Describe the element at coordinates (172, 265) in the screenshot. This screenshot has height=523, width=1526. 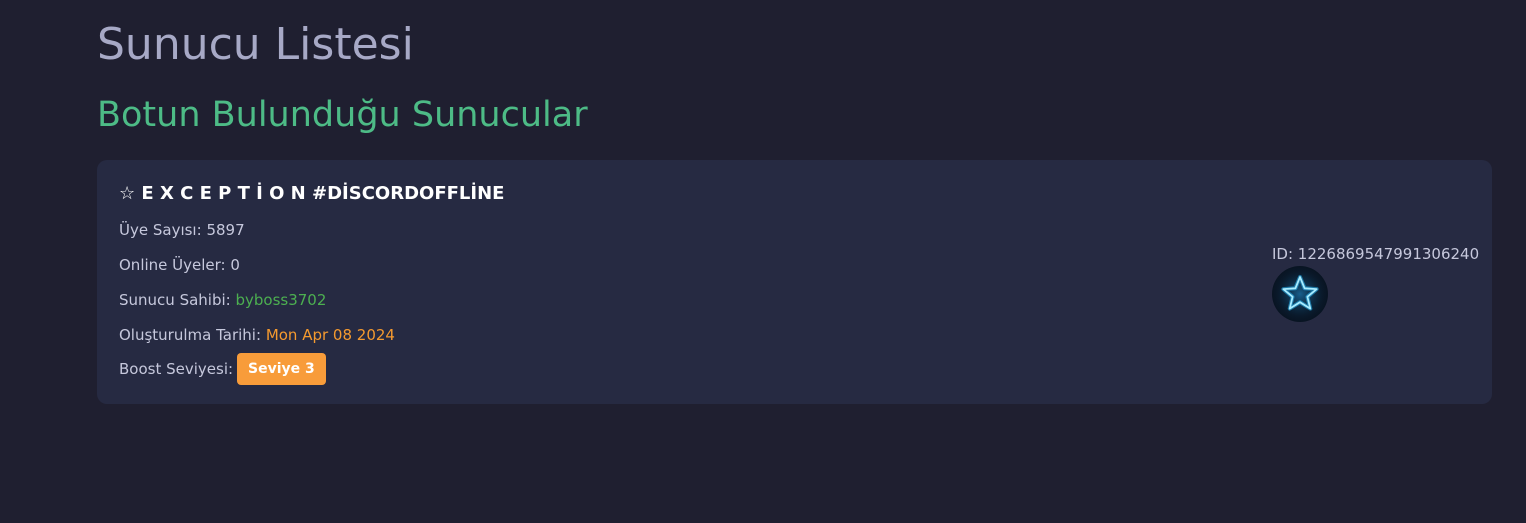
I see `online-members-label: Online Üyeler:` at that location.